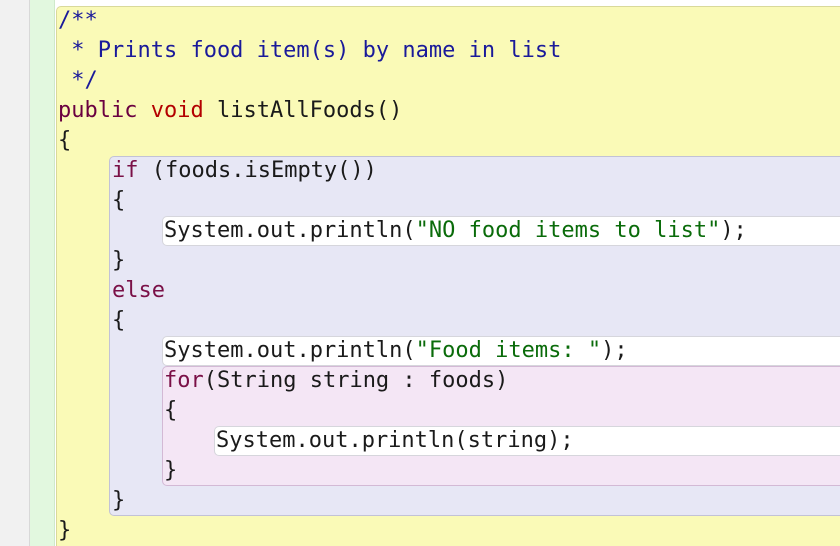 The image size is (840, 546). Describe the element at coordinates (184, 380) in the screenshot. I see `keyword-for: for` at that location.